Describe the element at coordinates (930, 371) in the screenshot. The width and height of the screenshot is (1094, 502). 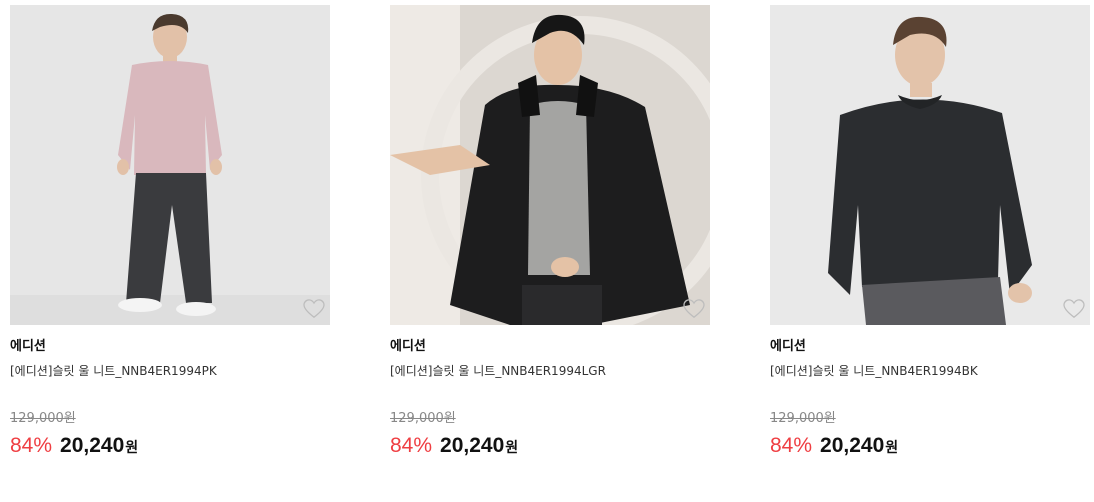
I see `product-name: [에디션]슬릿 울 니트_NNB4ER1994BK` at that location.